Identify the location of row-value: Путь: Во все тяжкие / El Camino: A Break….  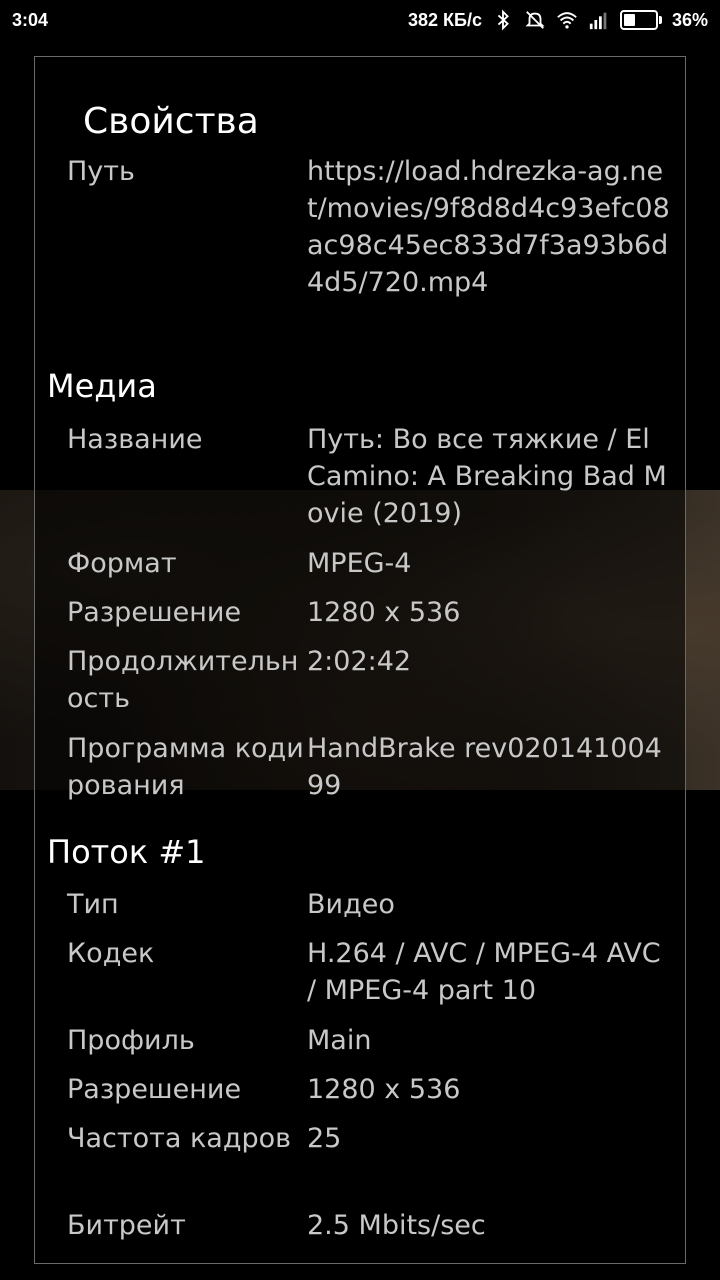
(487, 476).